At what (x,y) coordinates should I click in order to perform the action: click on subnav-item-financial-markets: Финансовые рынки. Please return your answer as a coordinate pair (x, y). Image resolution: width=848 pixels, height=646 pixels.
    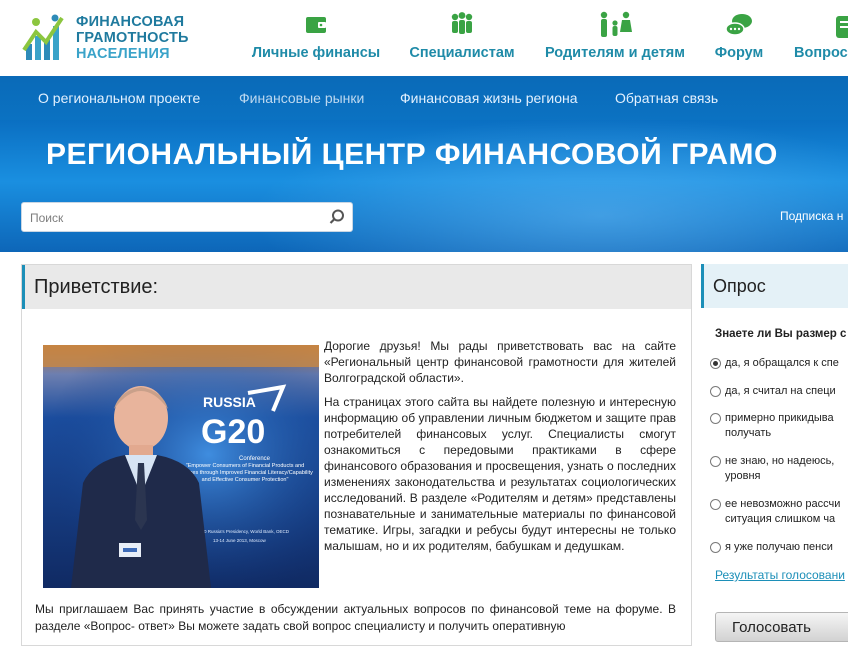
    Looking at the image, I should click on (301, 98).